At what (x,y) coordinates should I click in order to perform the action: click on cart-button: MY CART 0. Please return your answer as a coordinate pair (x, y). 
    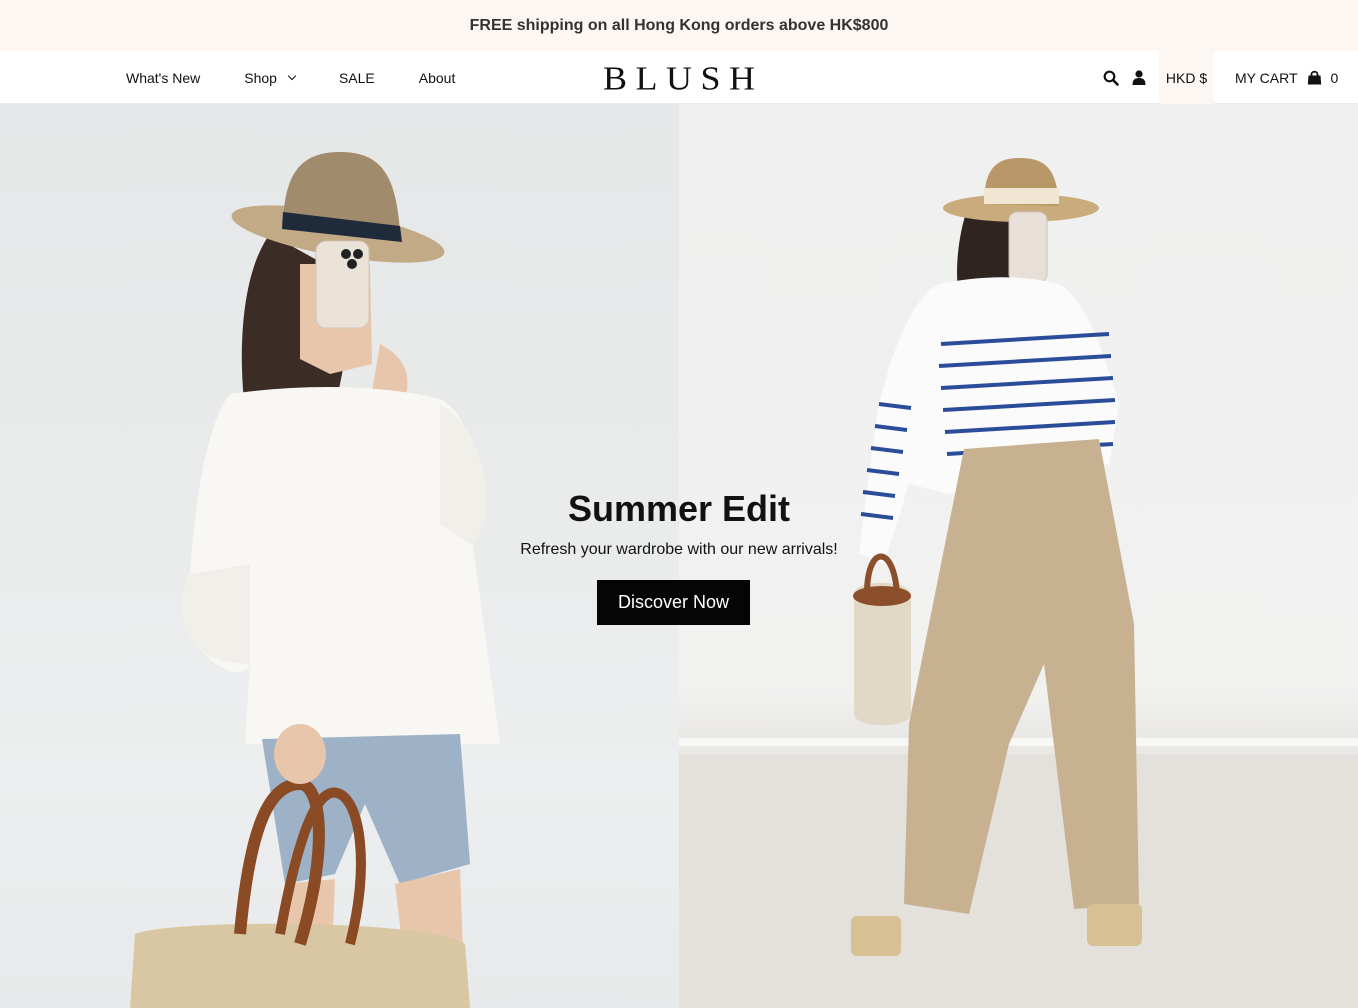
    Looking at the image, I should click on (1286, 77).